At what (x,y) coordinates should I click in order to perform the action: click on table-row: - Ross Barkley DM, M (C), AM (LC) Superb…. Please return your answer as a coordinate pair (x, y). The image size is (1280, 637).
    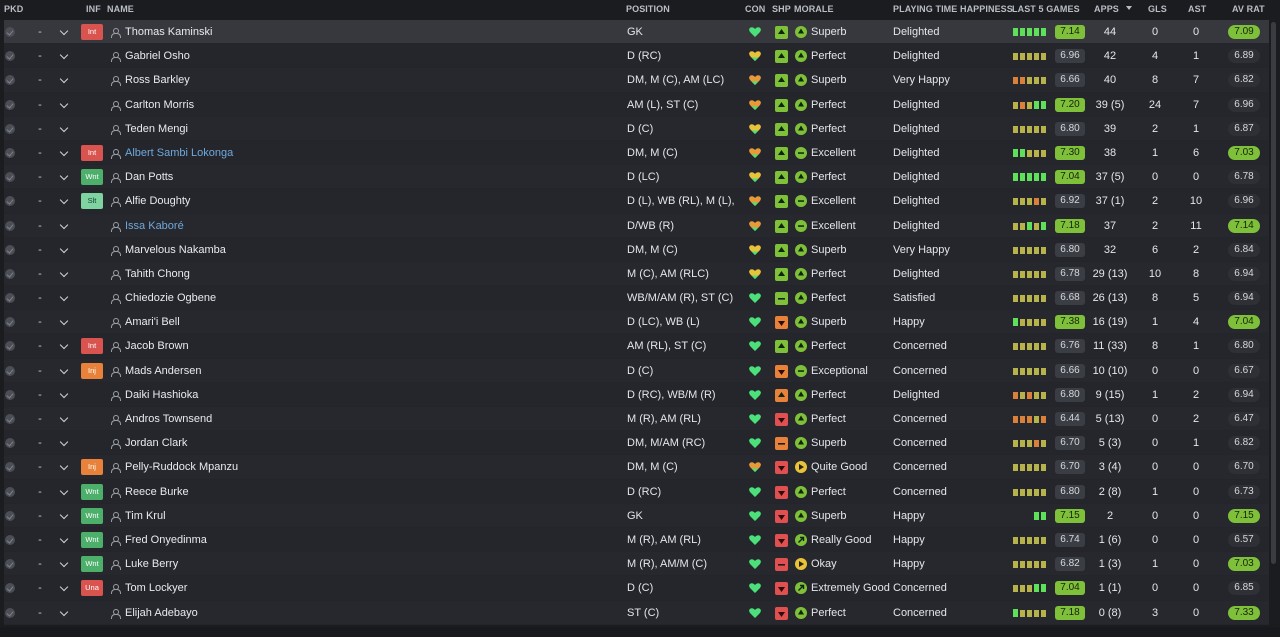
    Looking at the image, I should click on (636, 80).